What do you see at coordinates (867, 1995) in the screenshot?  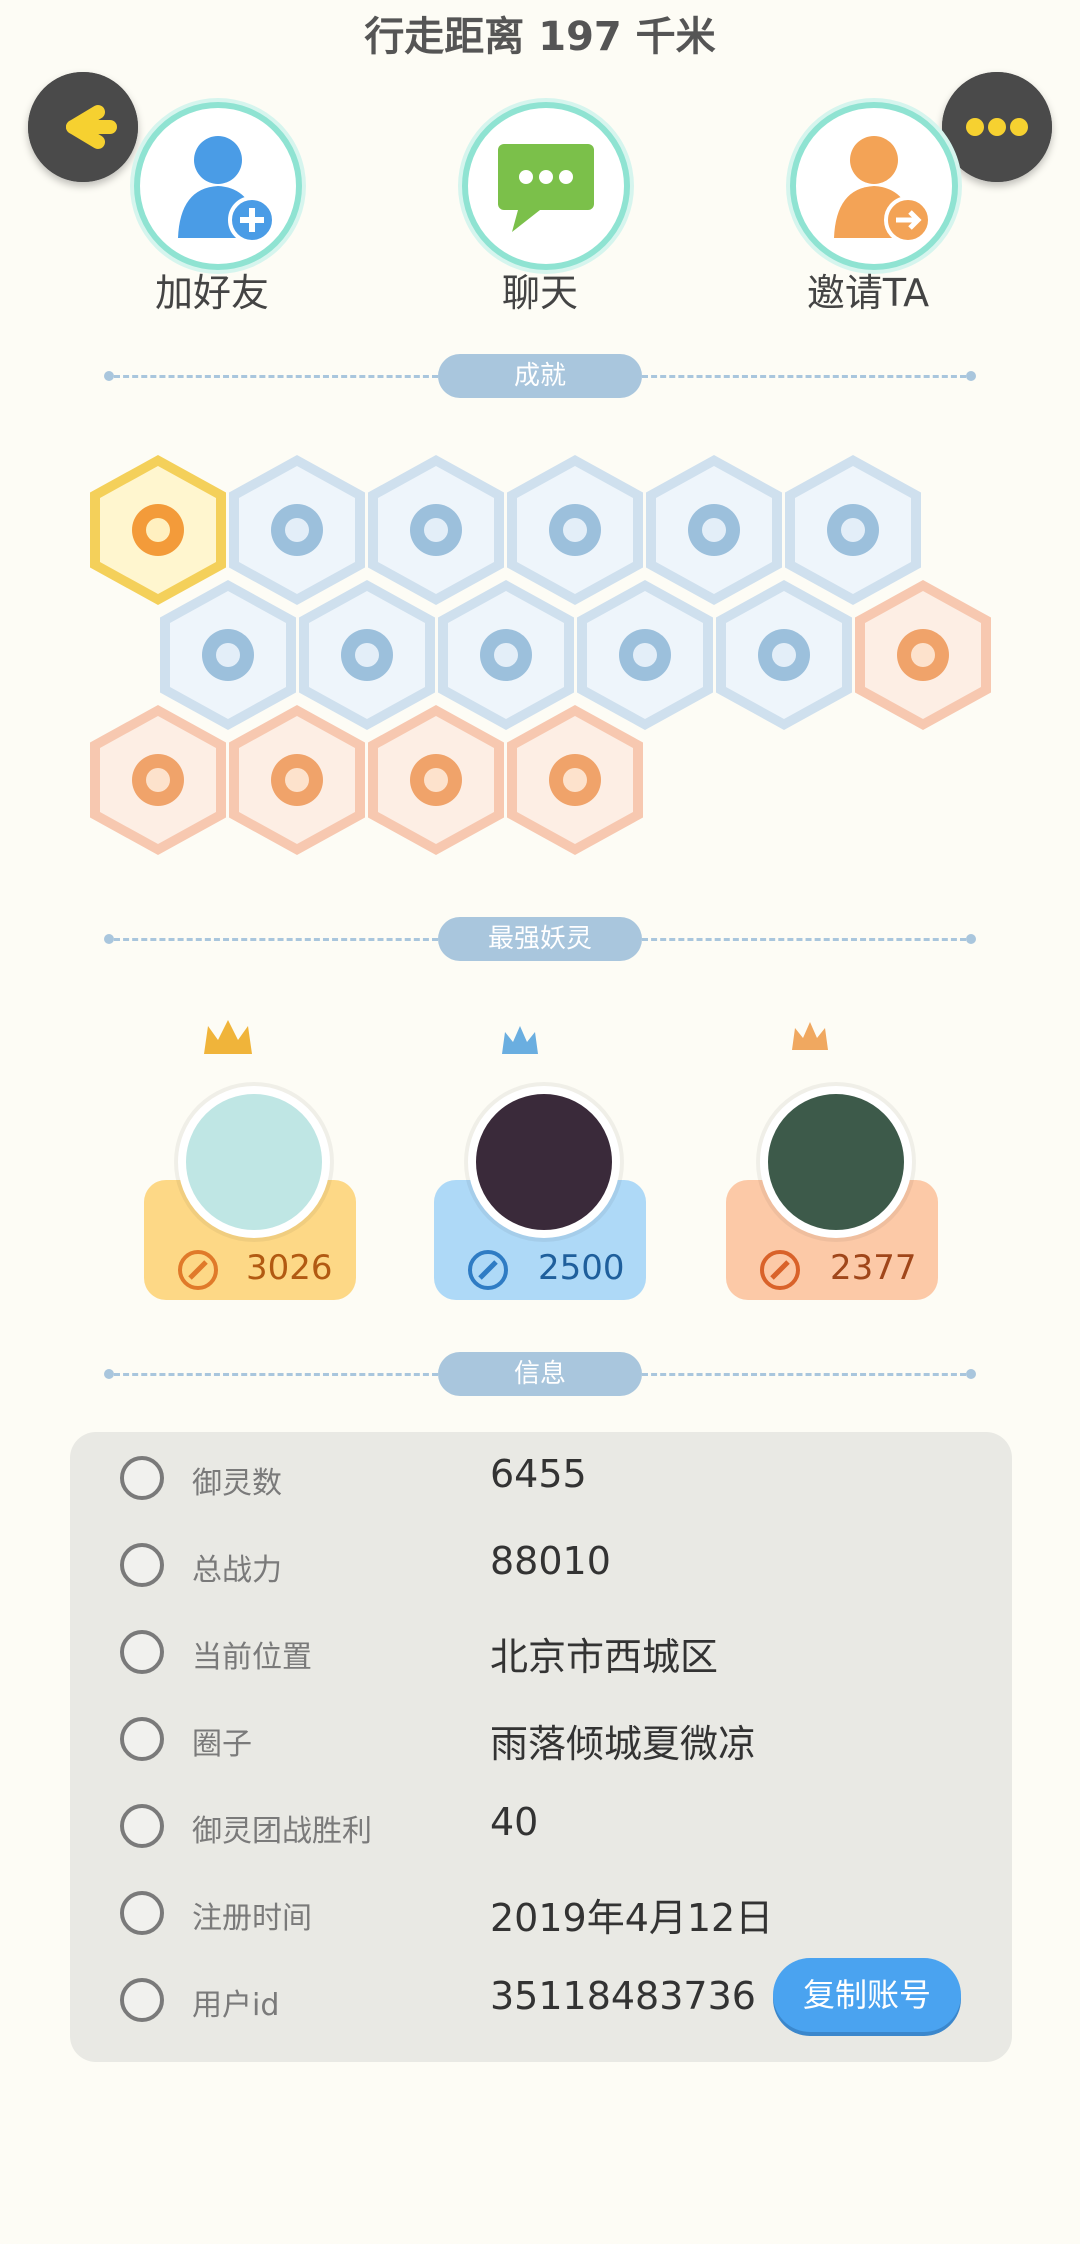 I see `copy-account-button: 复制账号` at bounding box center [867, 1995].